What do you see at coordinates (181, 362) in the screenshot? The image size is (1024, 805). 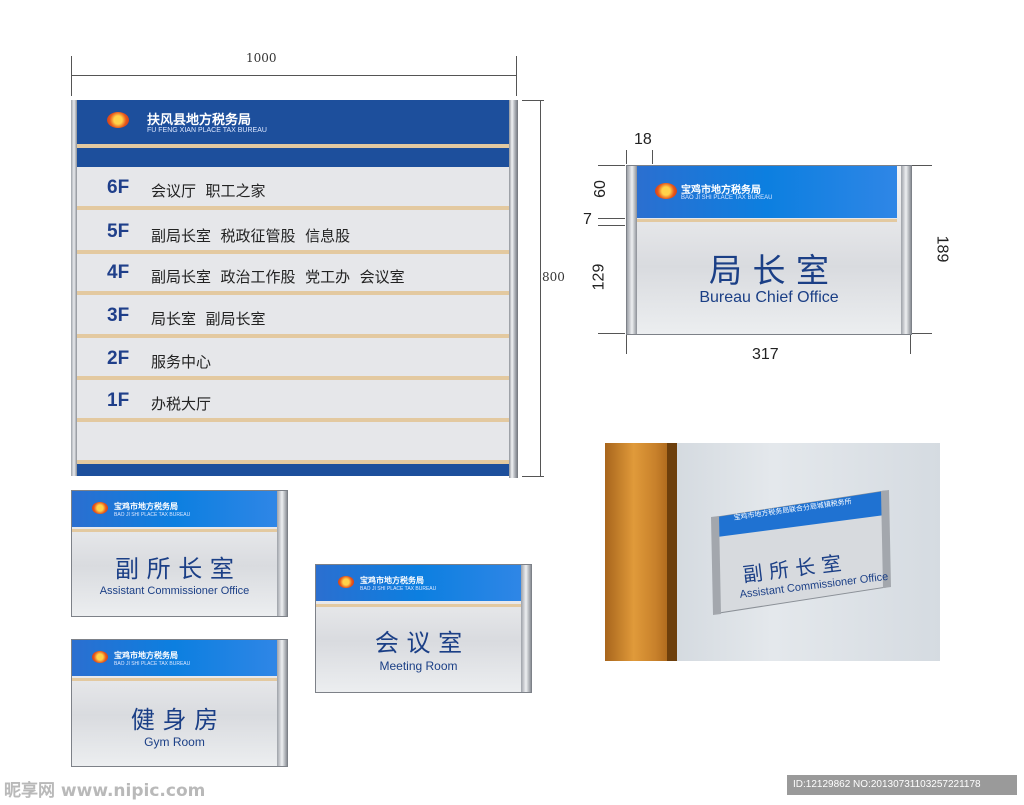 I see `floor-rooms: 服务中心` at bounding box center [181, 362].